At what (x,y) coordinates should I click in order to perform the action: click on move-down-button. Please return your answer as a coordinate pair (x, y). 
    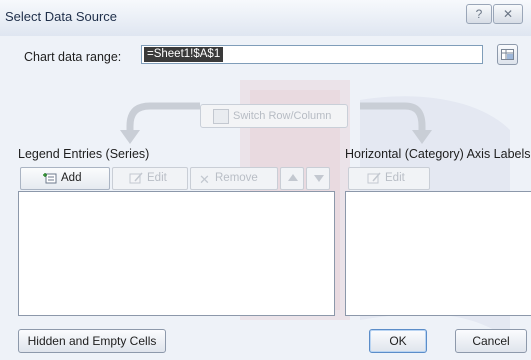
    Looking at the image, I should click on (318, 178).